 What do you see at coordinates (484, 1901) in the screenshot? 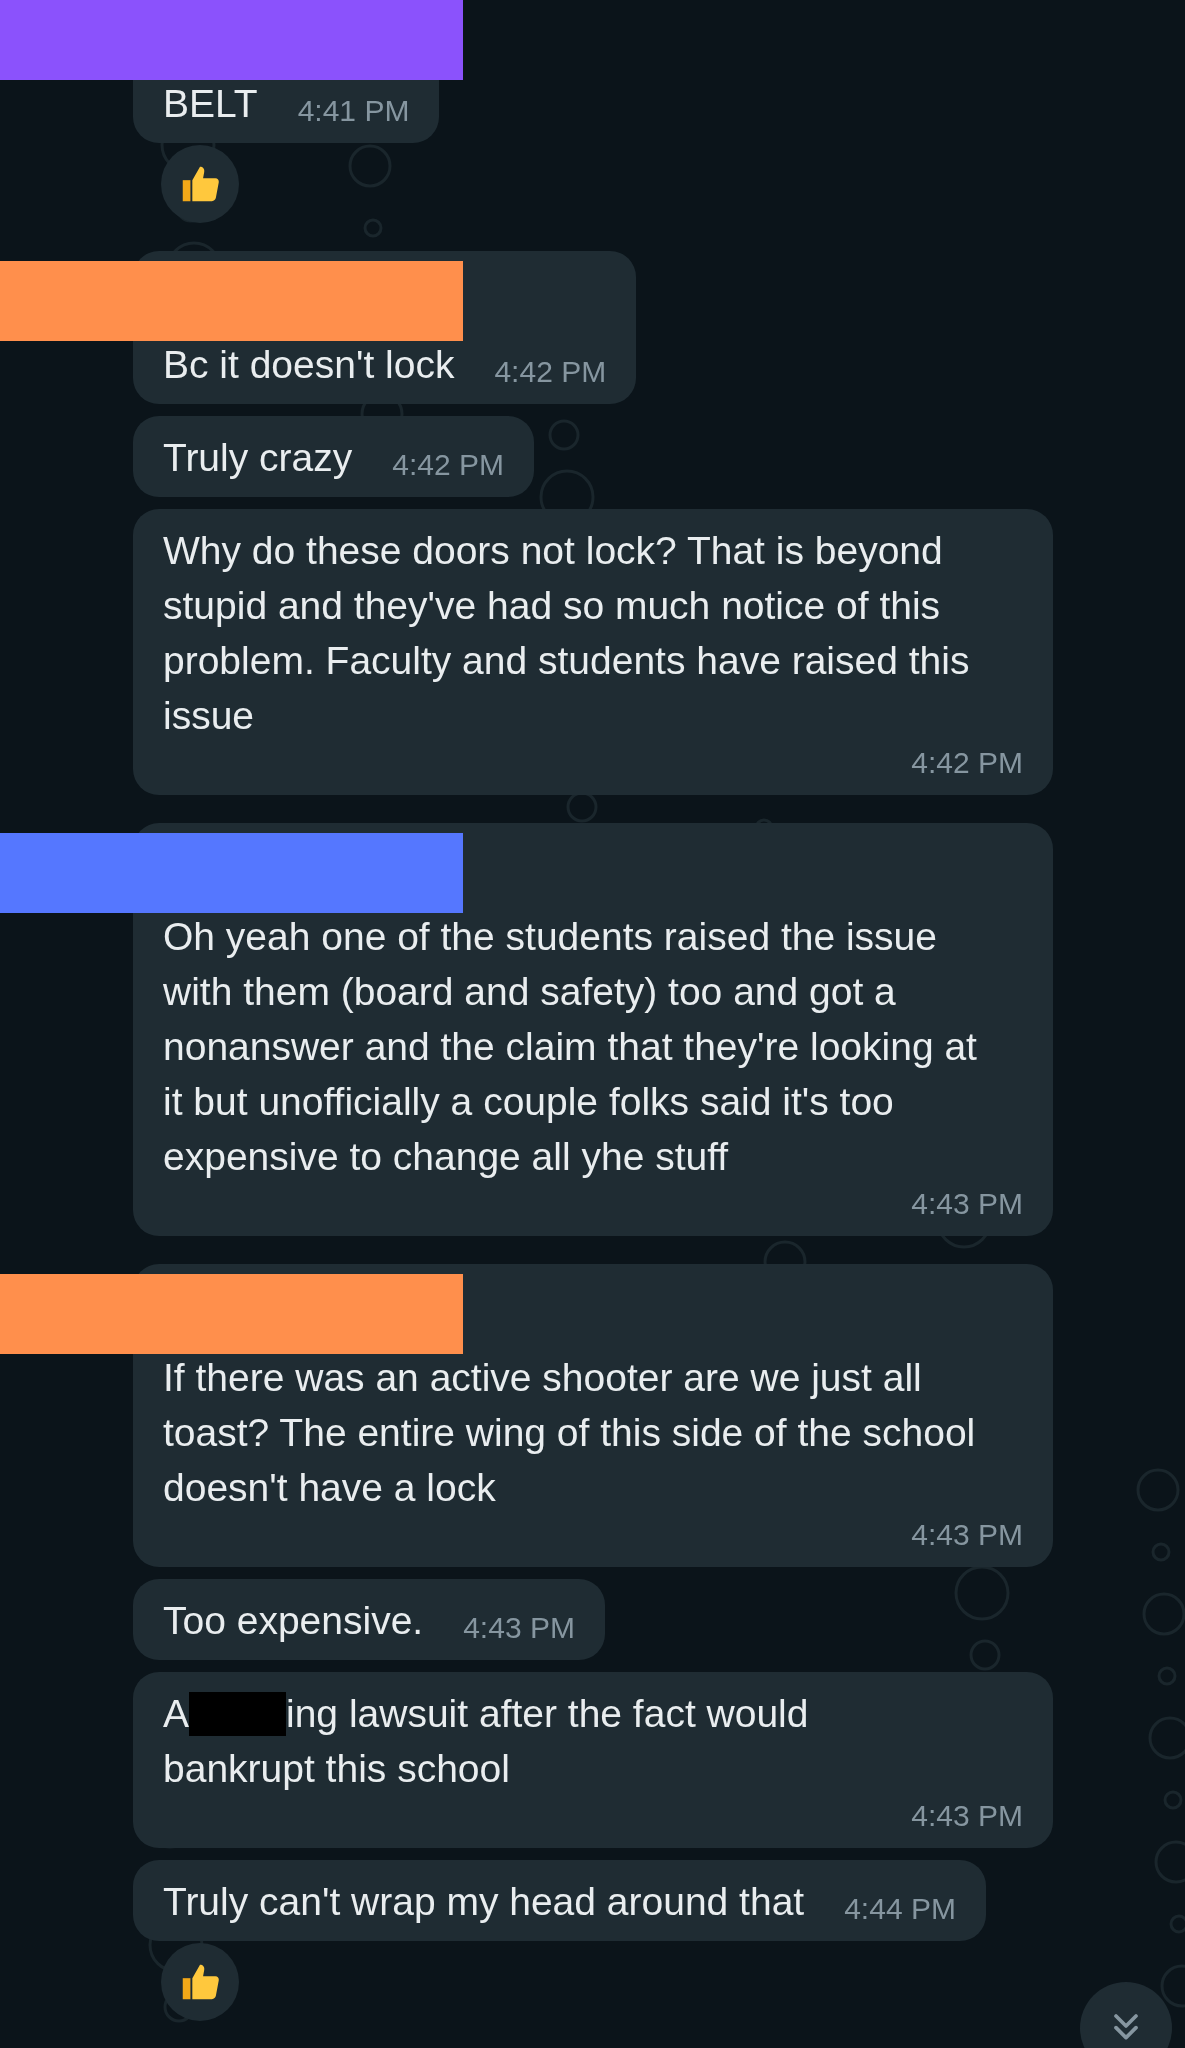
I see `message-text: Truly can't wrap my head around that` at bounding box center [484, 1901].